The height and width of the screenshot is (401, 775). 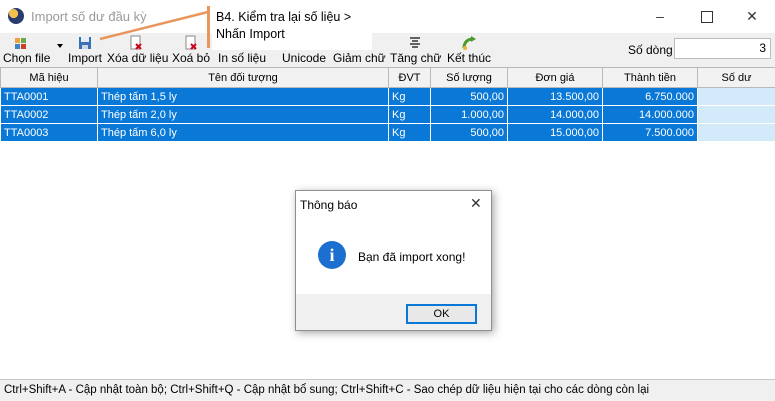 I want to click on print-data-label: In số liệu, so click(x=242, y=58).